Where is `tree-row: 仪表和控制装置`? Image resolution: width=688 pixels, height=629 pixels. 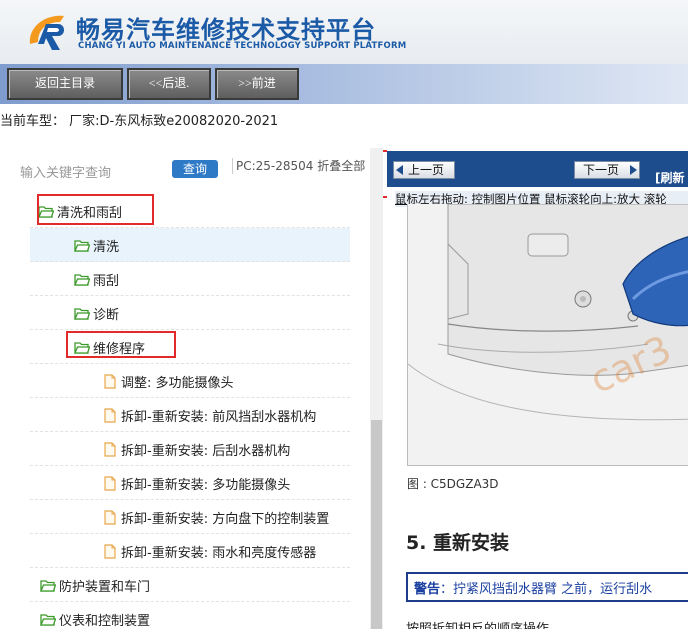 tree-row: 仪表和控制装置 is located at coordinates (190, 615).